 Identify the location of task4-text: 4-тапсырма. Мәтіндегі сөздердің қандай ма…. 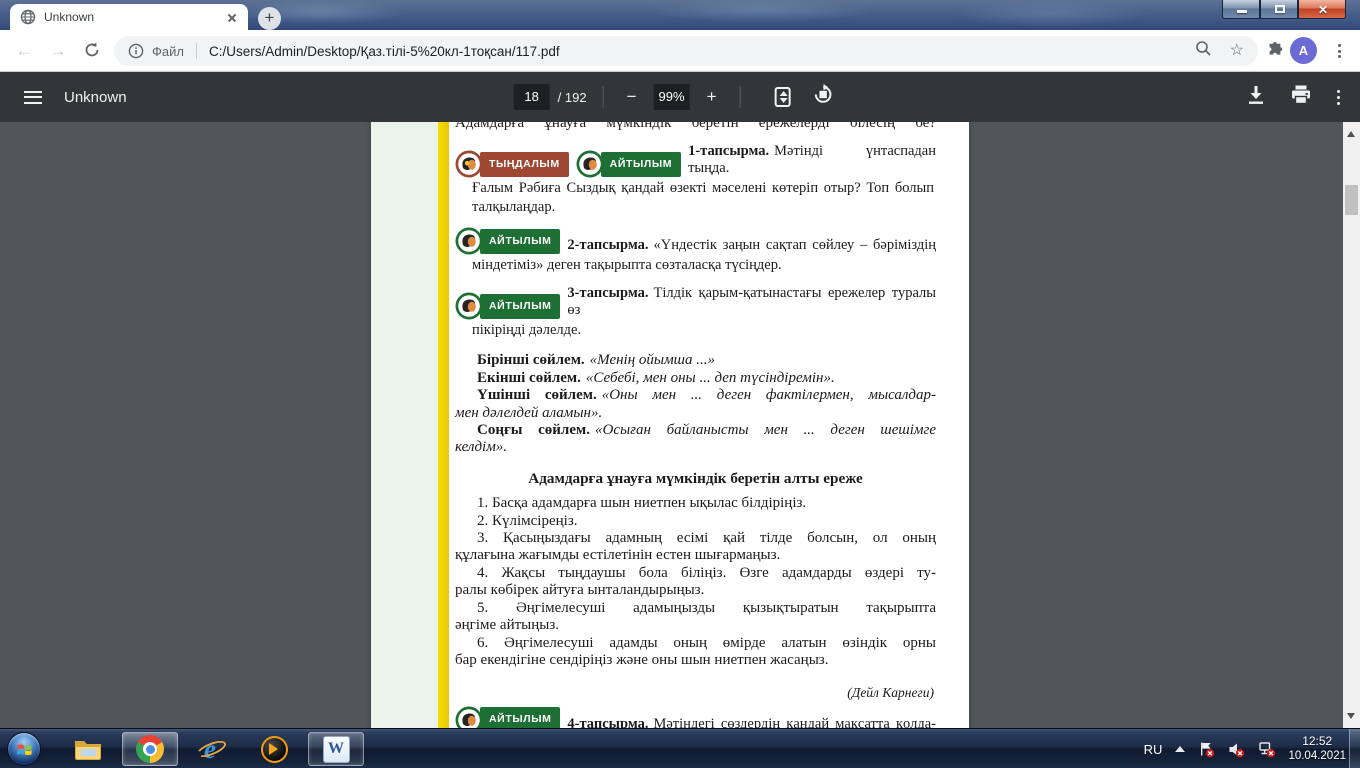
(751, 721).